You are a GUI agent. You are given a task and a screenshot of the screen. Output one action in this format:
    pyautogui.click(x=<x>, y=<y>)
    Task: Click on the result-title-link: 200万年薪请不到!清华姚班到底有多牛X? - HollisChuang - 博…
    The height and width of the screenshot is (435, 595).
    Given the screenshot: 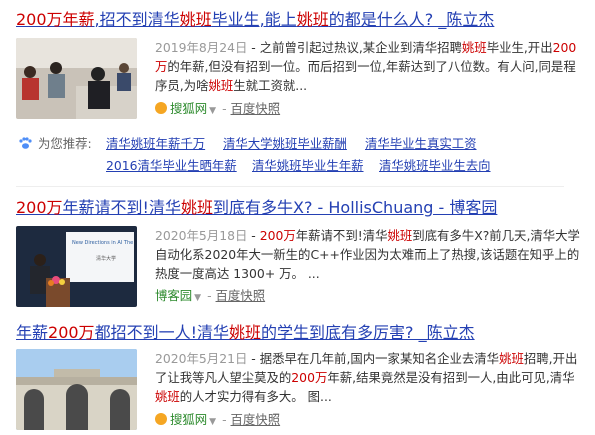 What is the action you would take?
    pyautogui.click(x=256, y=208)
    